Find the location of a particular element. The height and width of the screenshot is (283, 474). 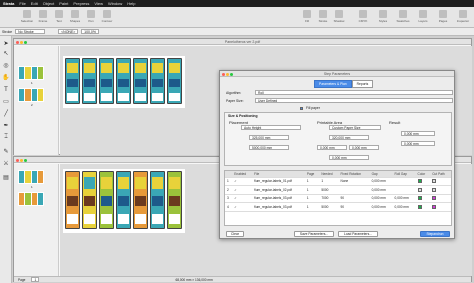

menu-prepress: Prepress is located at coordinates (81, 3).